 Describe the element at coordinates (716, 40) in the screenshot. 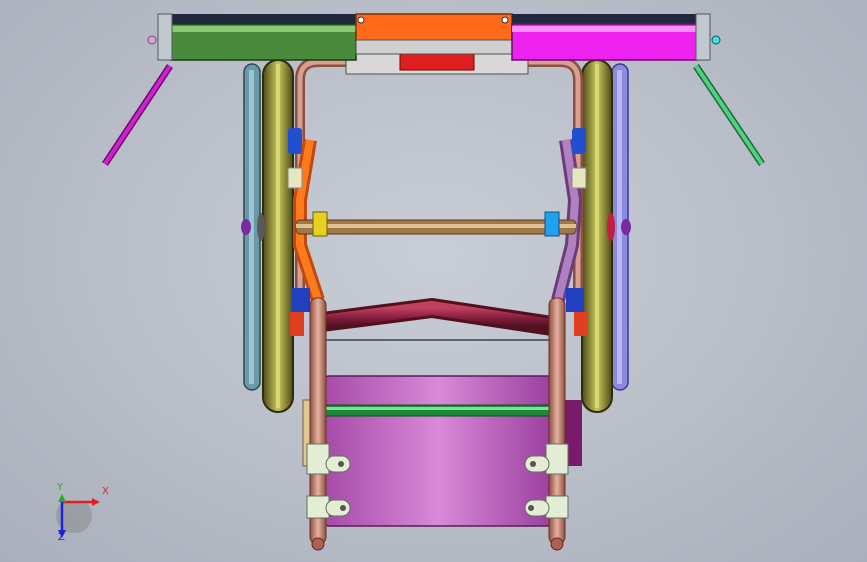

I see `right-end-knob` at that location.